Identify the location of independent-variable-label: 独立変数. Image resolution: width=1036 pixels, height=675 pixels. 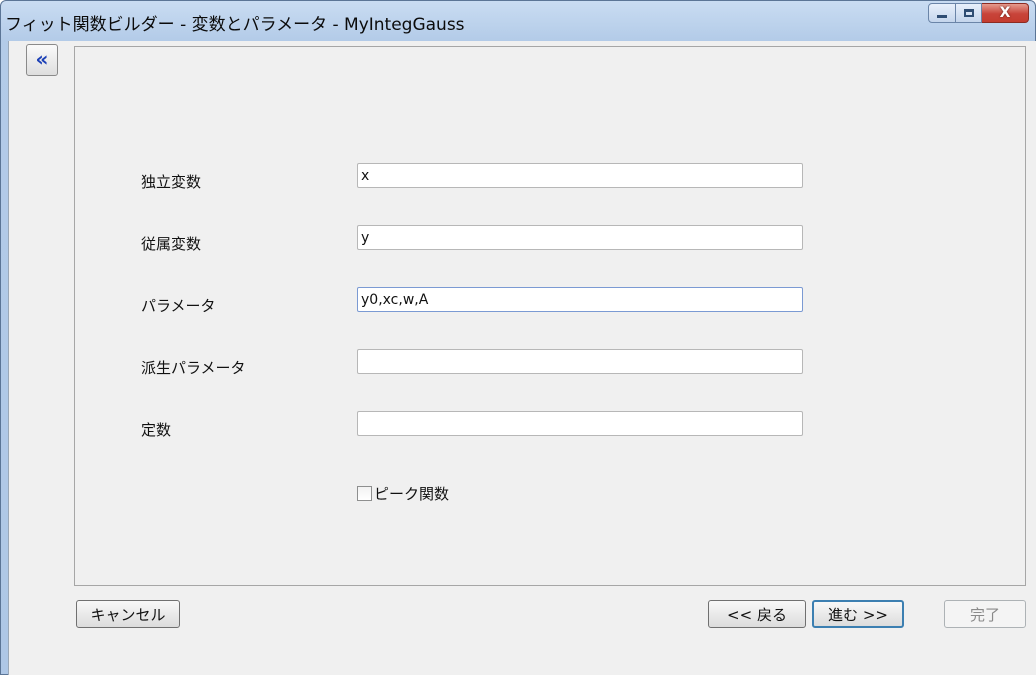
(171, 182).